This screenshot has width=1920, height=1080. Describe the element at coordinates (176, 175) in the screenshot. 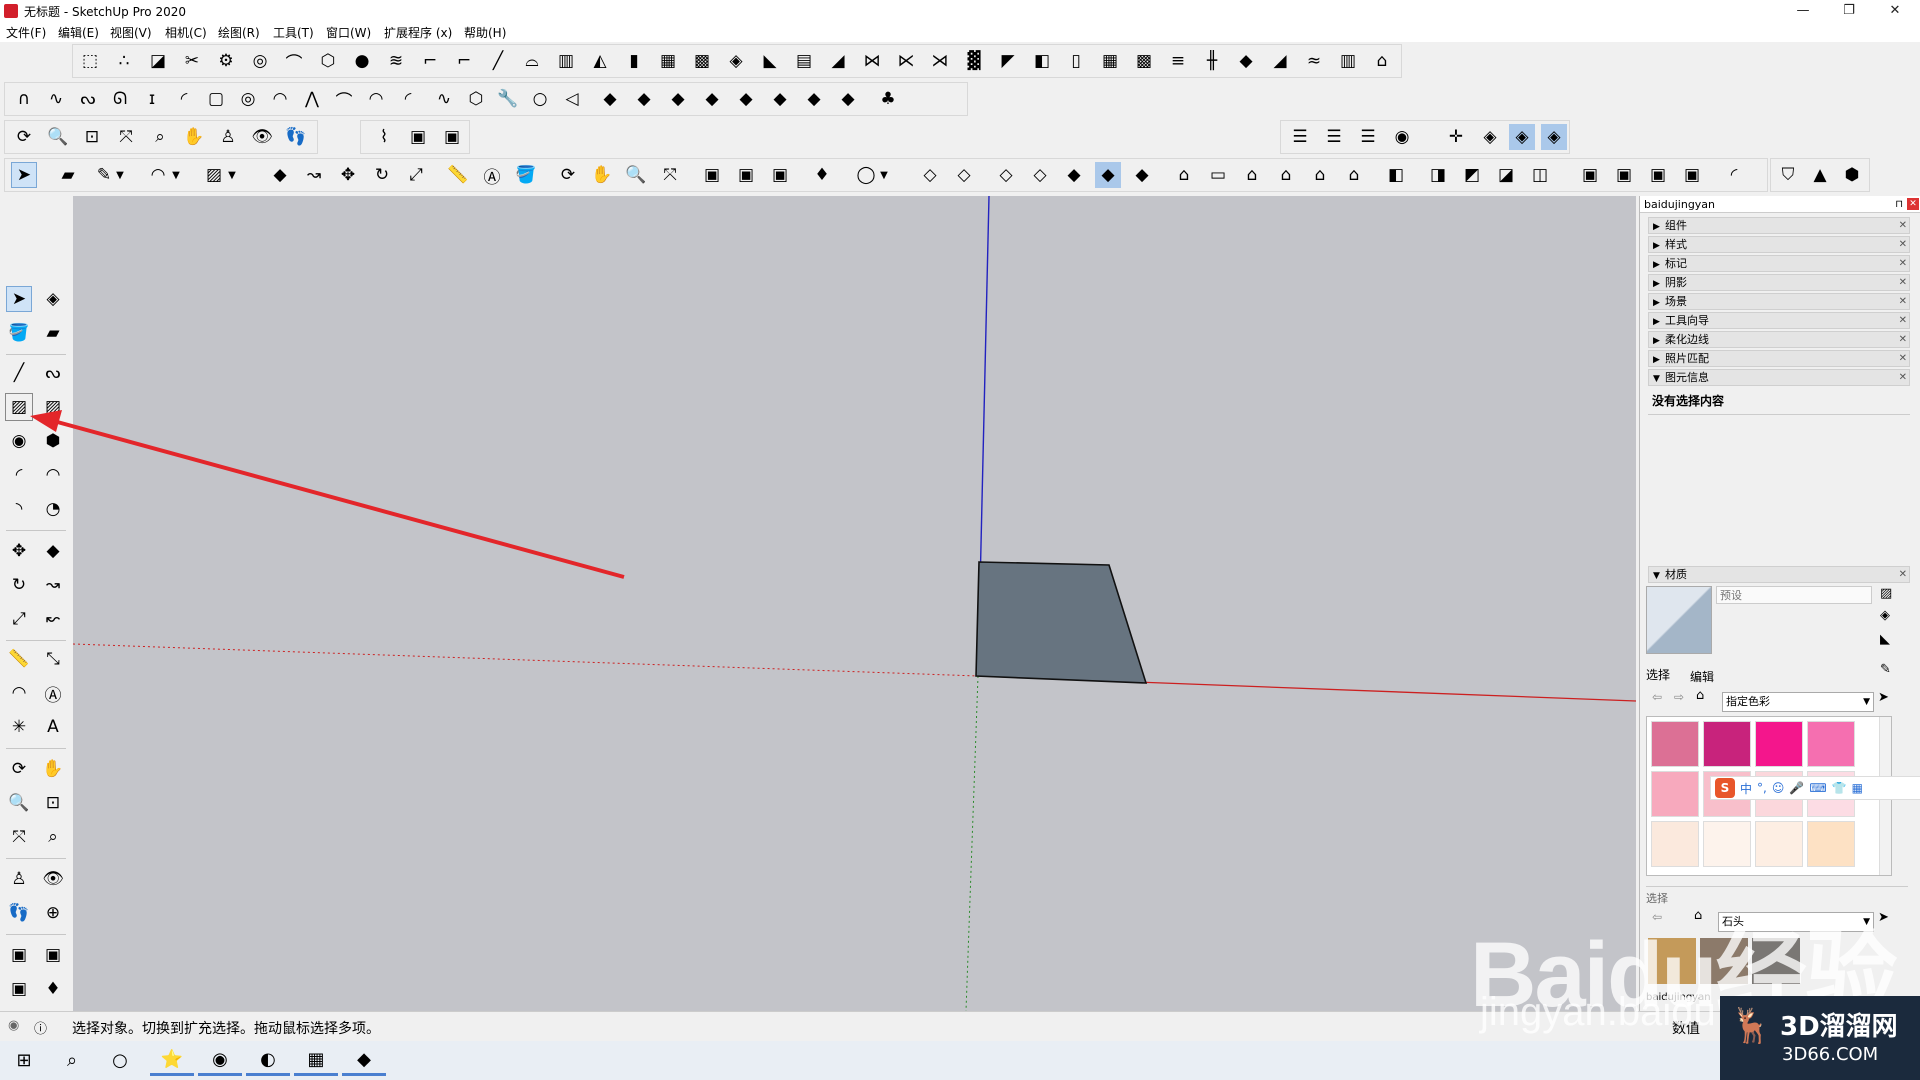

I see `arc-dropdown-icon: ▼` at that location.